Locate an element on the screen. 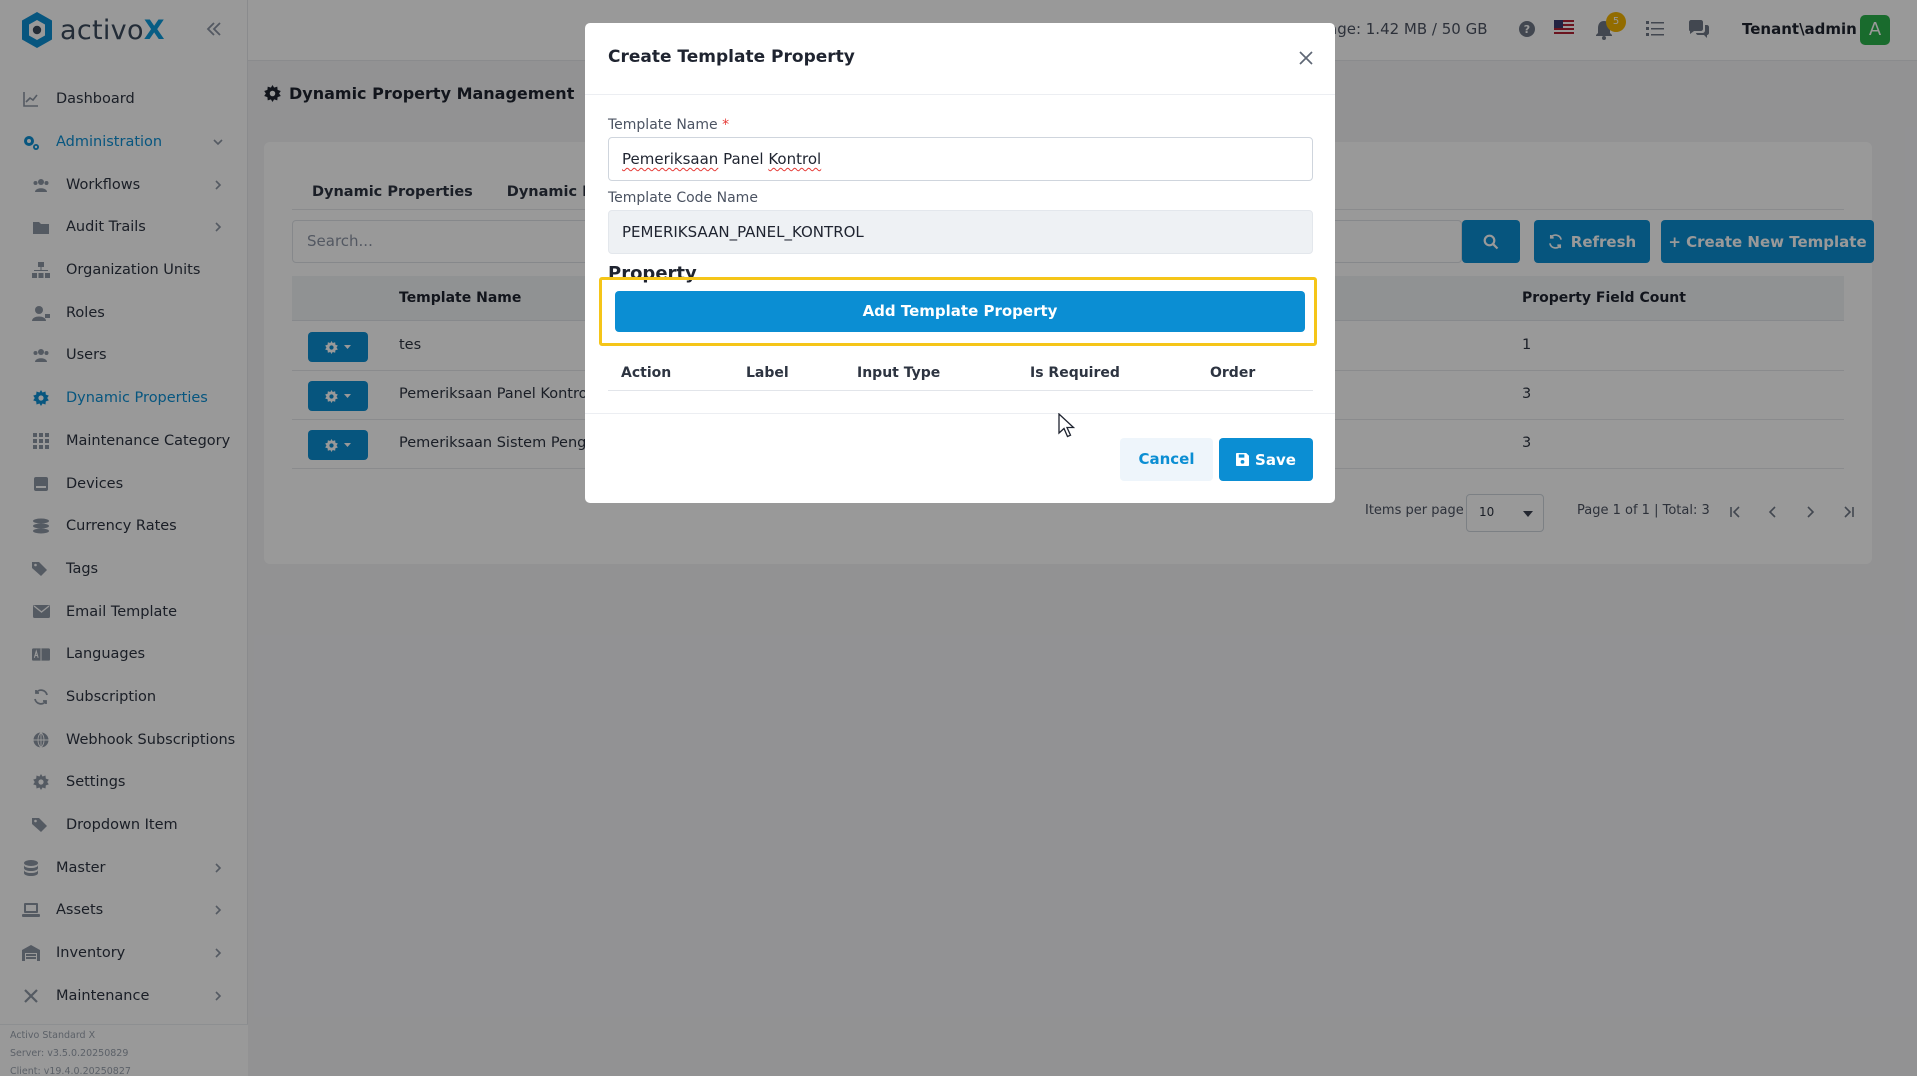 The width and height of the screenshot is (1917, 1076). mouse-cursor-icon is located at coordinates (1067, 425).